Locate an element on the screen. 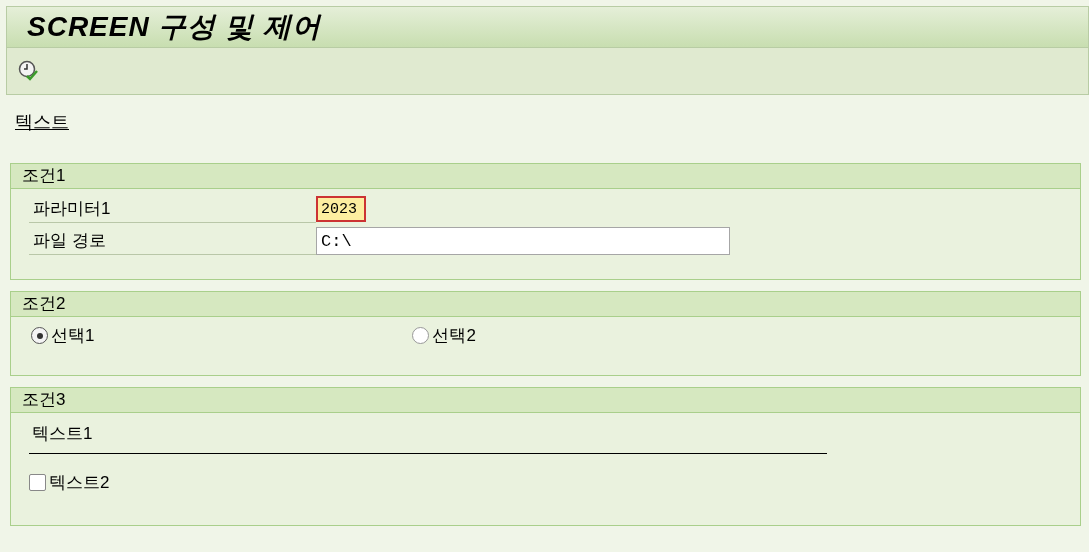 The height and width of the screenshot is (552, 1089). group-title: 조건2 is located at coordinates (44, 304).